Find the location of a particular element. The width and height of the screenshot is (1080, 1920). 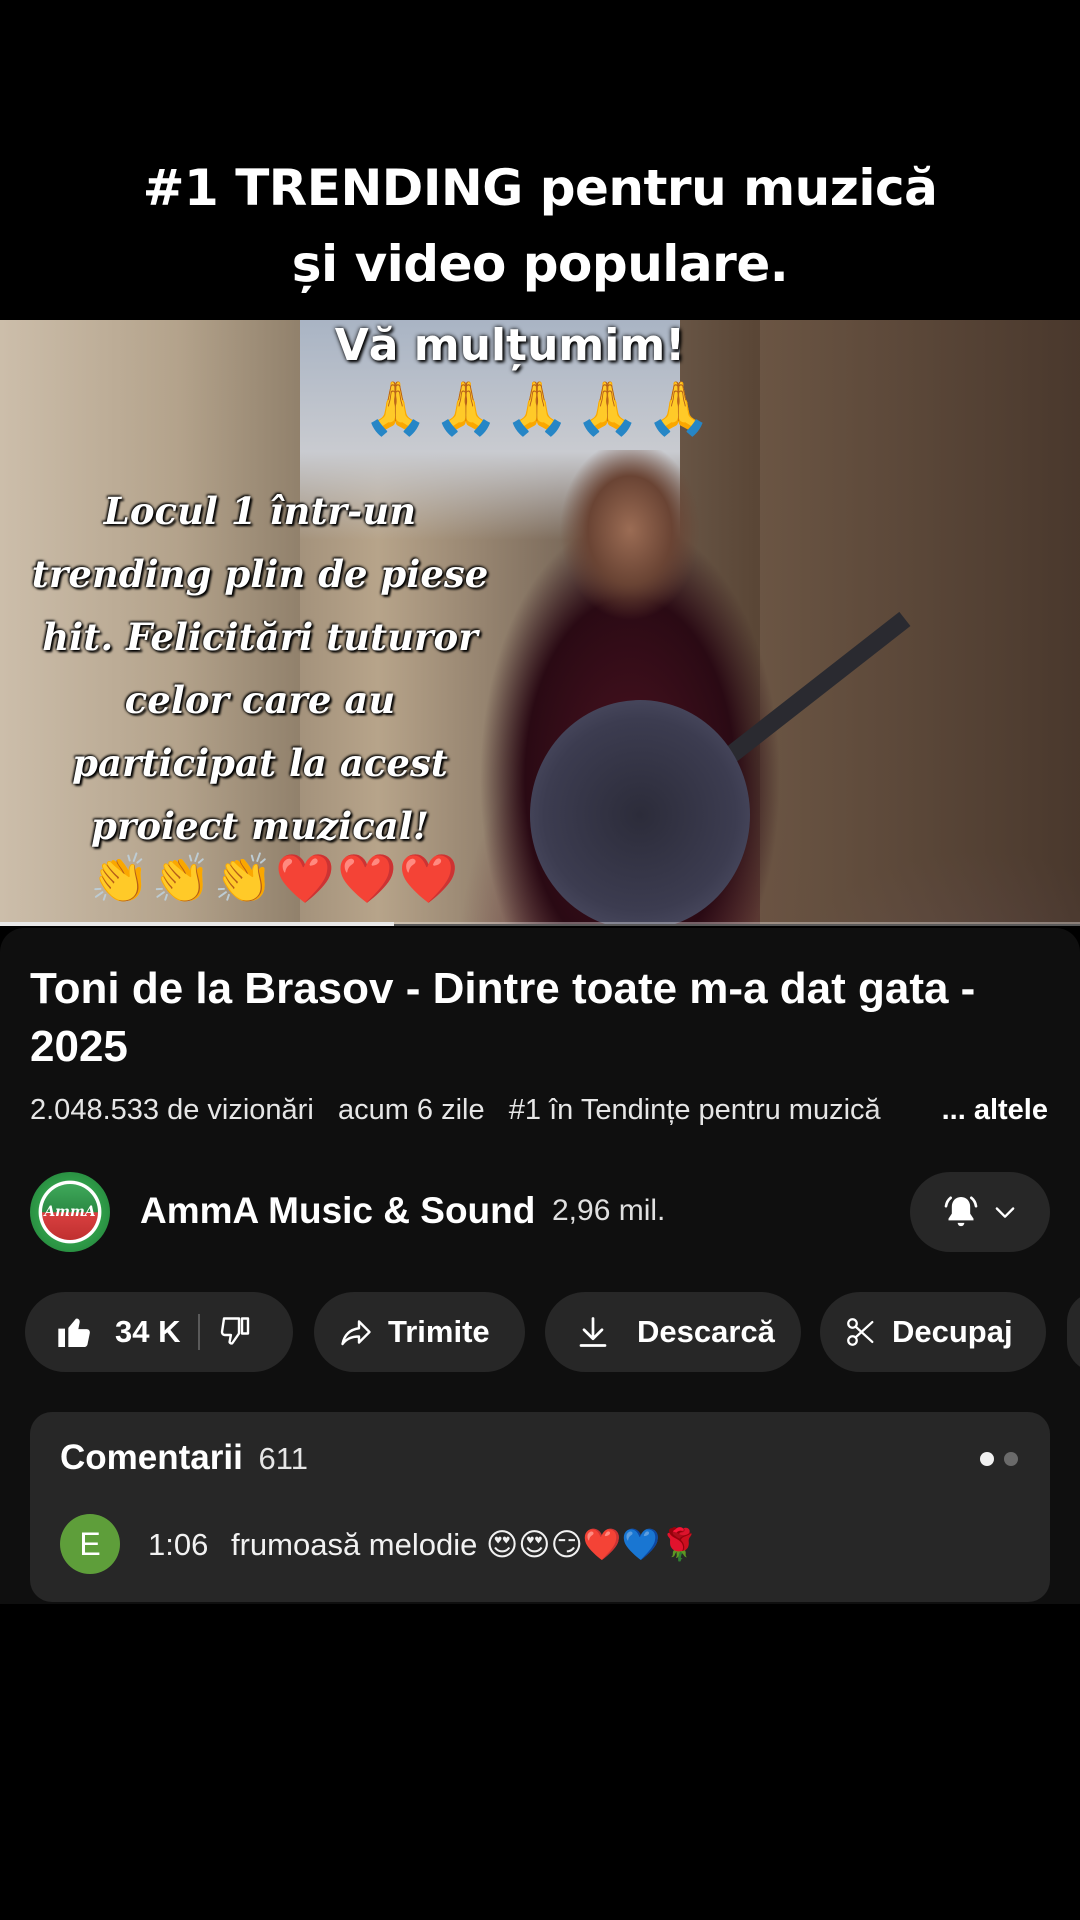

channel-row: AmmA AmmA Music & Sound 2,96 mil. is located at coordinates (540, 1213).